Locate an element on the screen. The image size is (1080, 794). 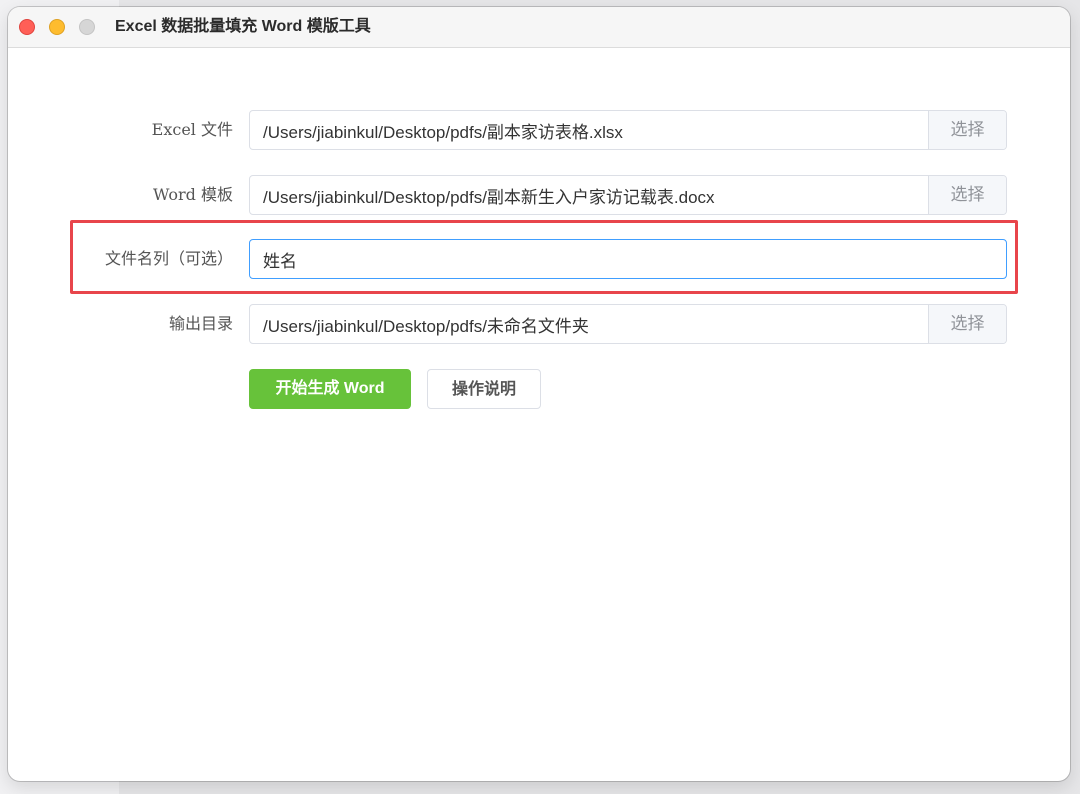
window-title: Excel 数据批量填充 Word 模版工具 is located at coordinates (243, 26).